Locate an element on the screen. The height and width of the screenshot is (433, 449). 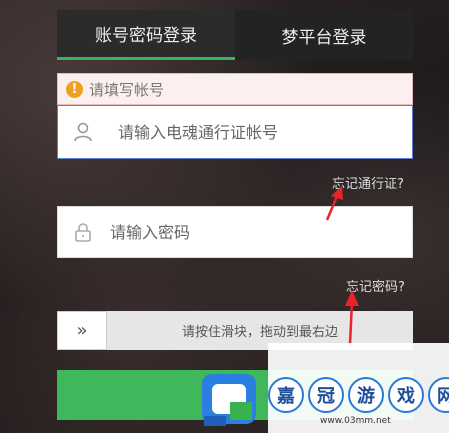
watermark-char: 游 is located at coordinates (366, 395).